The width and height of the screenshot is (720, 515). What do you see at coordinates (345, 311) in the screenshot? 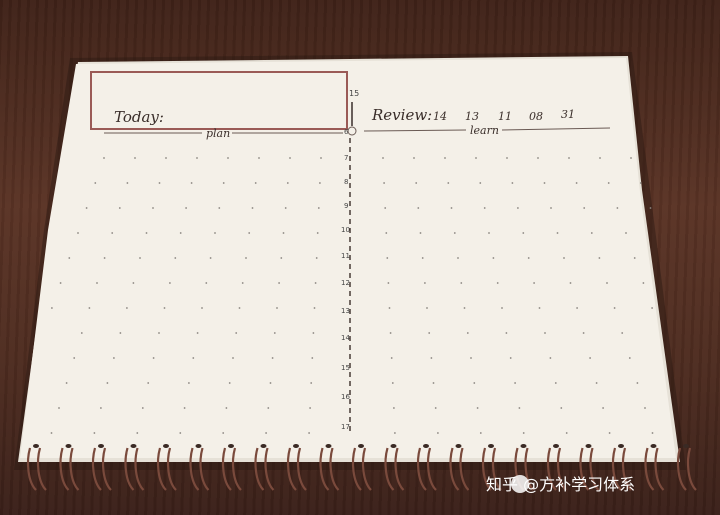
I see `timeline-hour: 13` at bounding box center [345, 311].